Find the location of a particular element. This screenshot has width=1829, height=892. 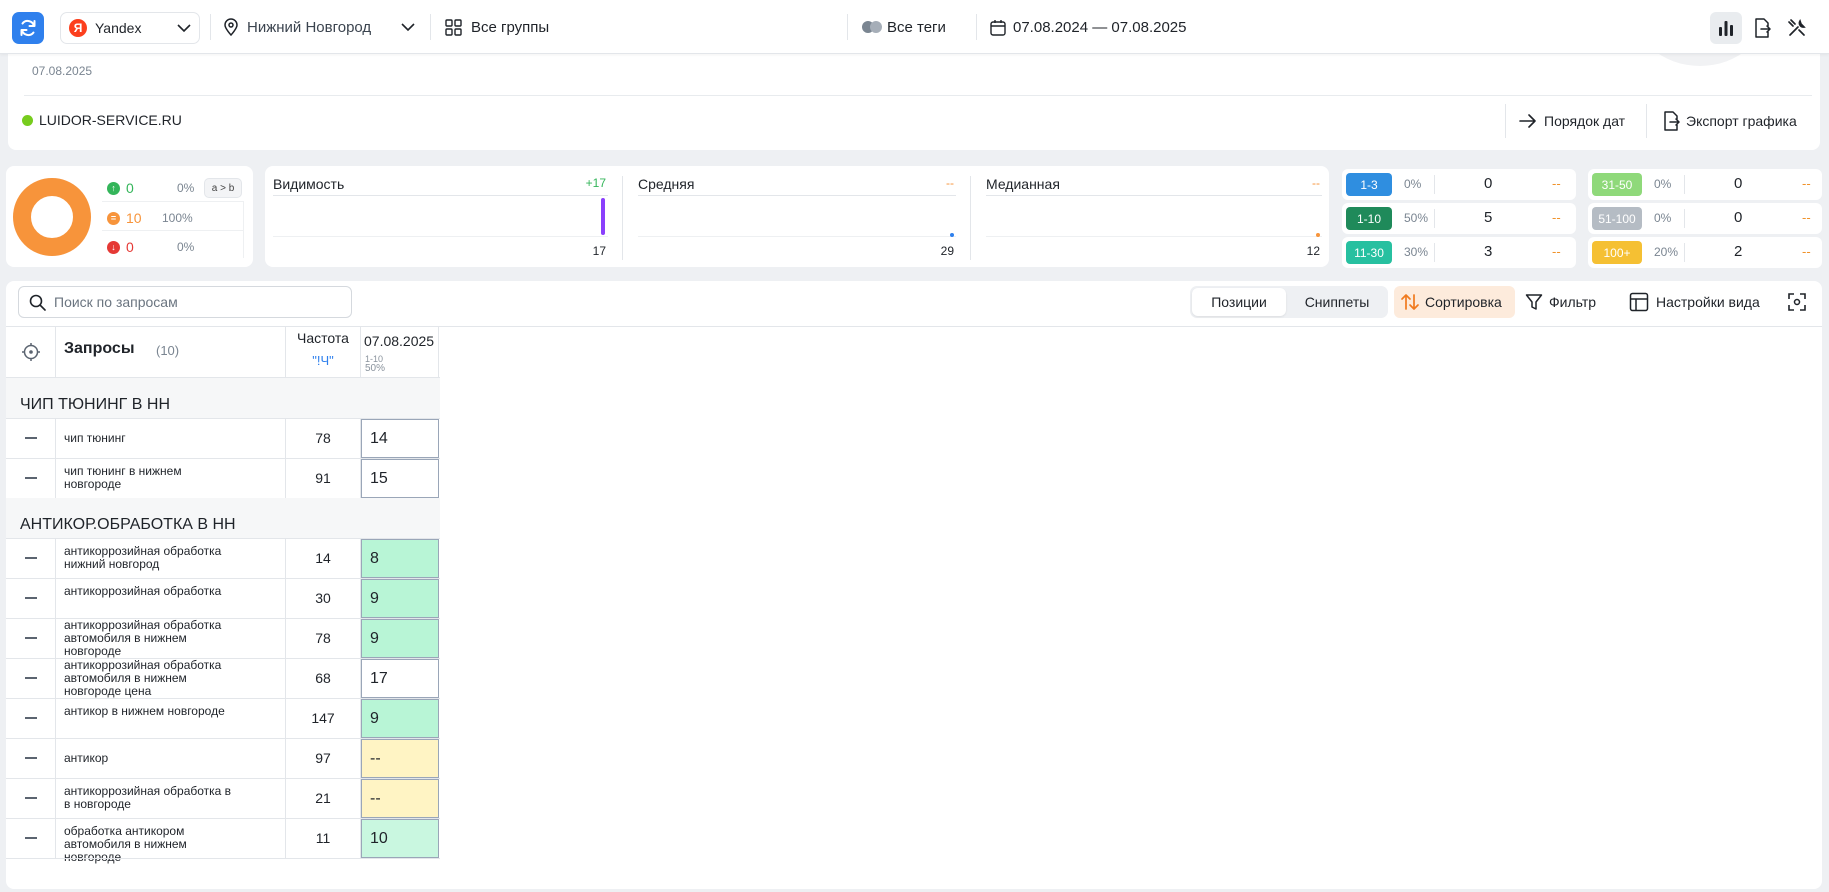

date-range-picker: 07.08.2024 — 07.08.2025 is located at coordinates (1088, 27).